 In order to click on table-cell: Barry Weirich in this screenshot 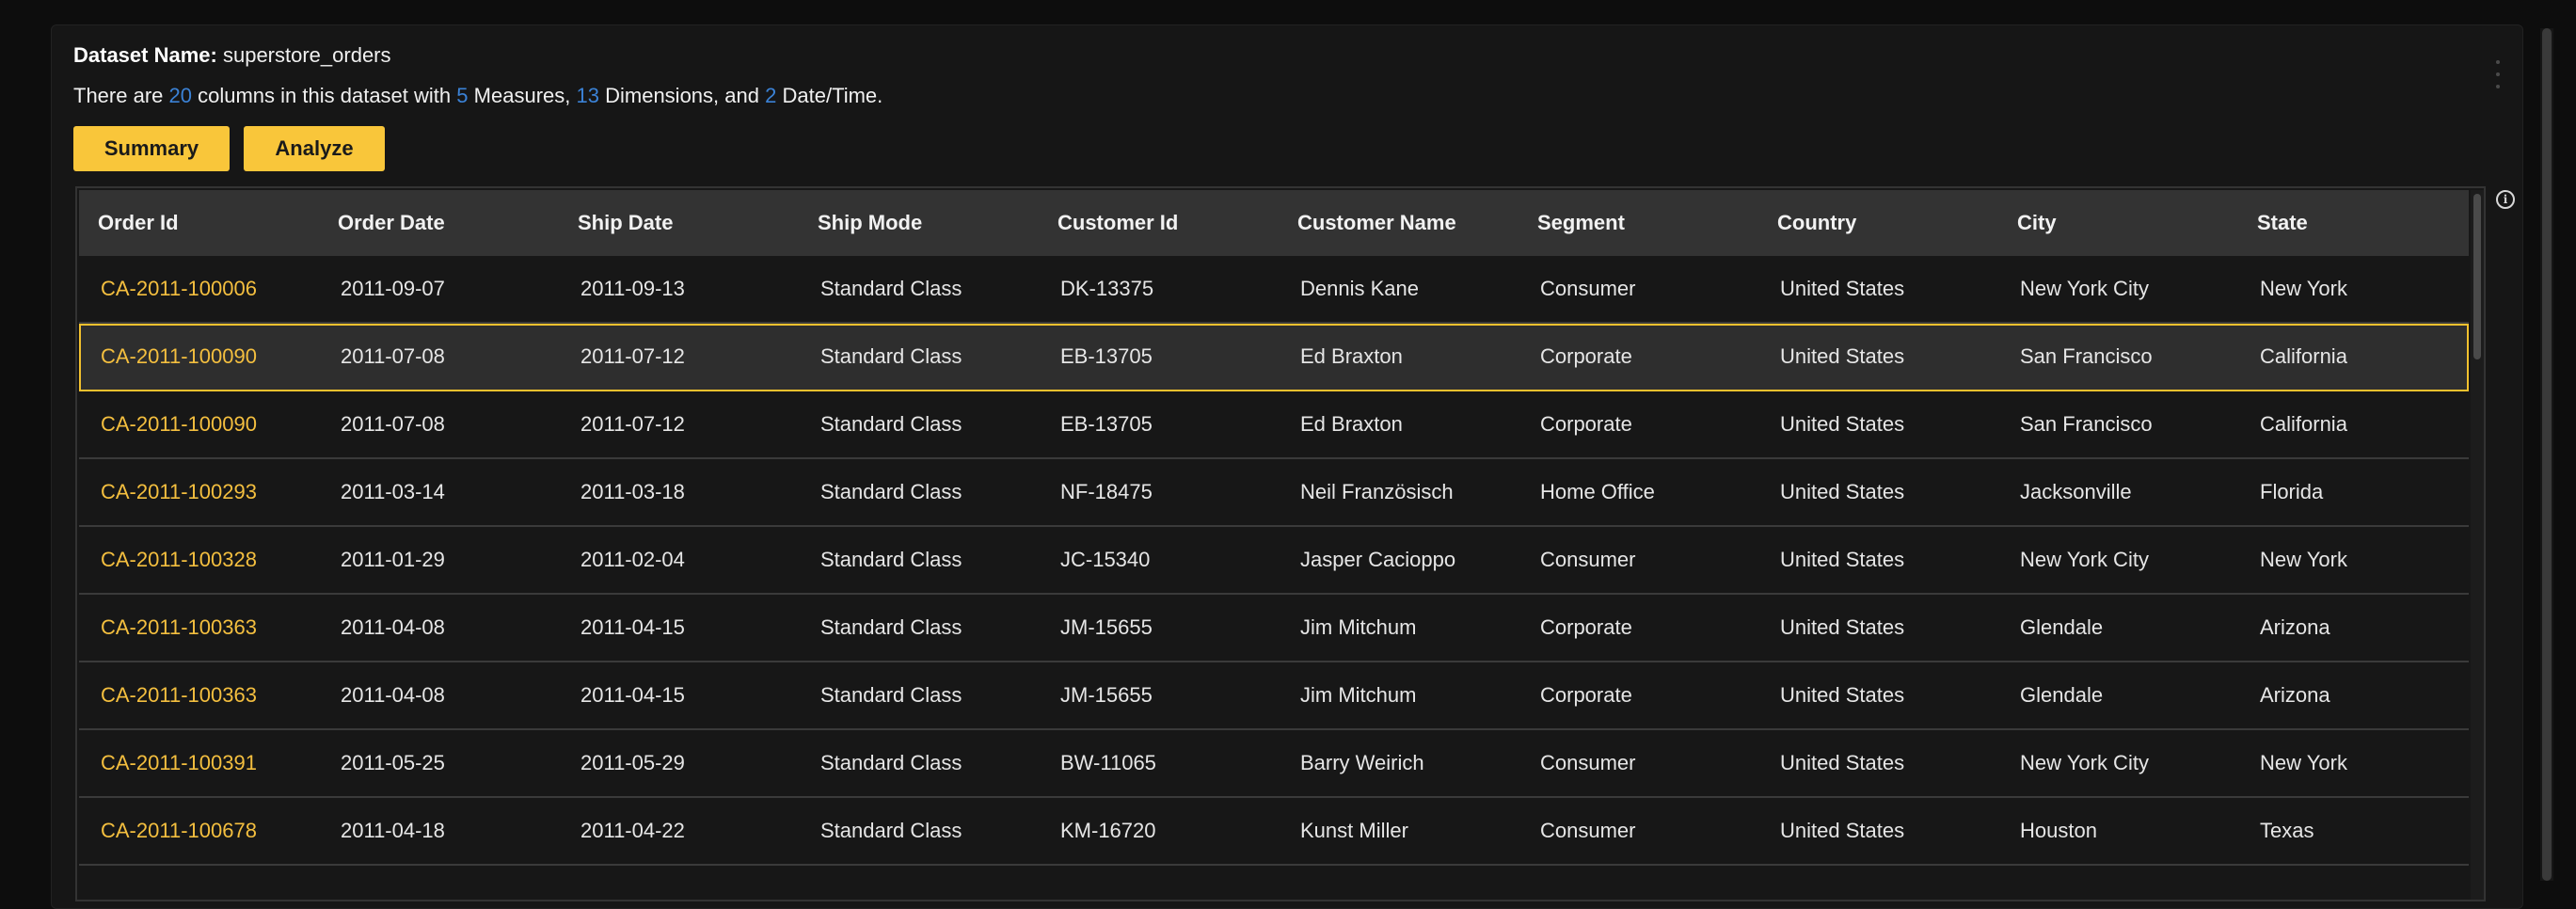, I will do `click(1362, 762)`.